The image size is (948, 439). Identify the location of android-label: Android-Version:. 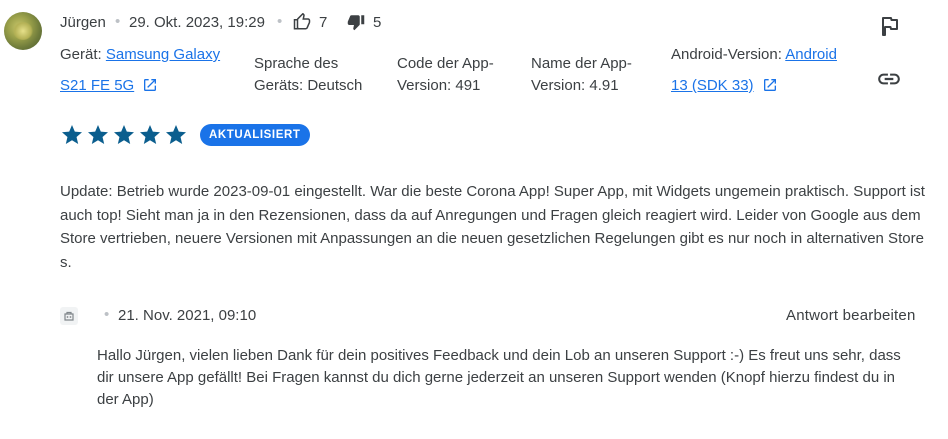
(726, 54).